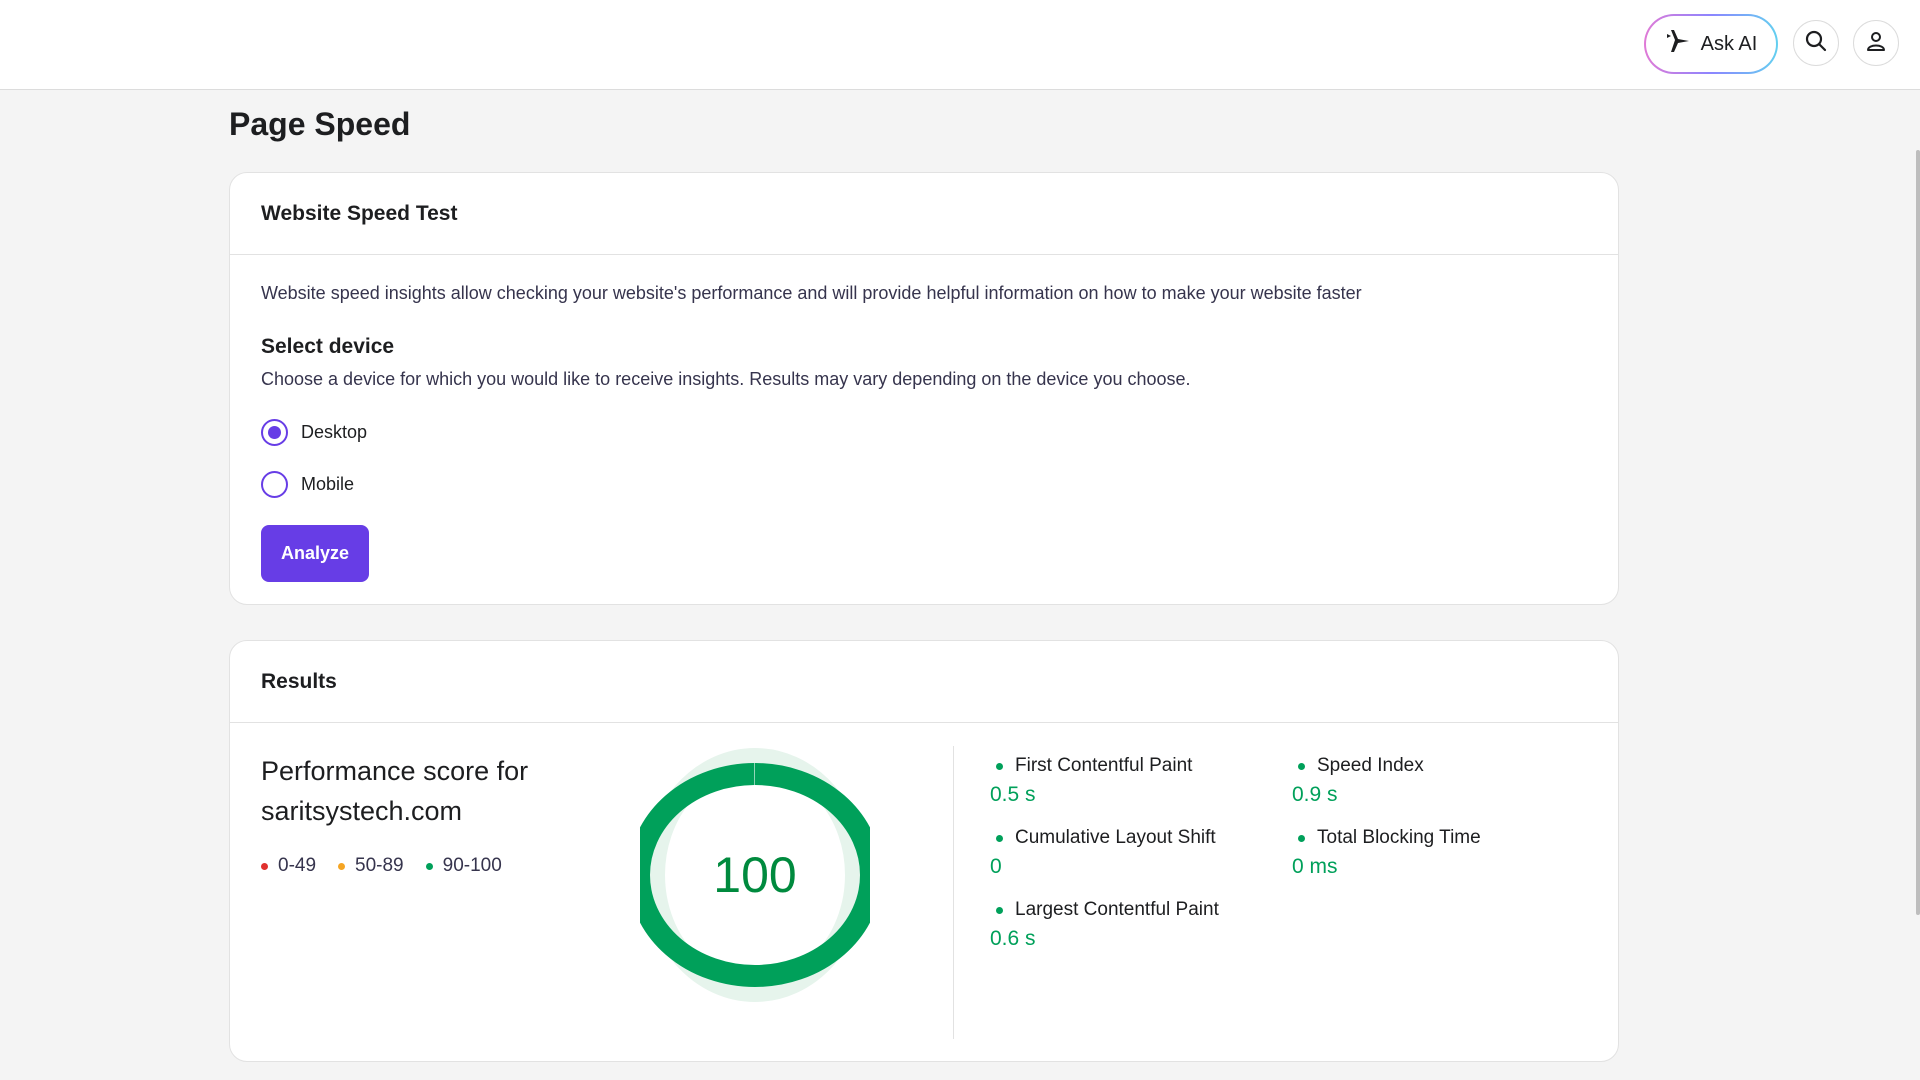 This screenshot has height=1080, width=1920. I want to click on ask-ai-button: Ask AI, so click(1711, 44).